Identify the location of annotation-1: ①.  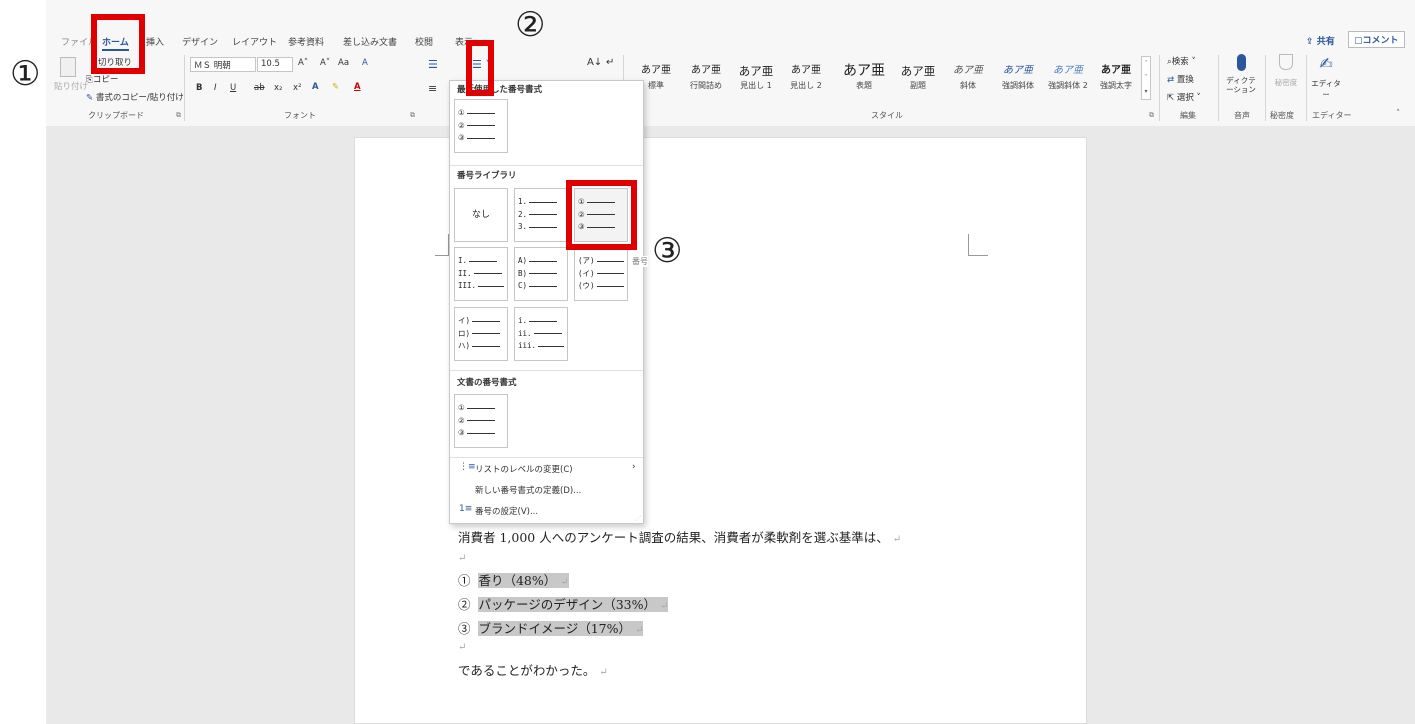
(25, 74).